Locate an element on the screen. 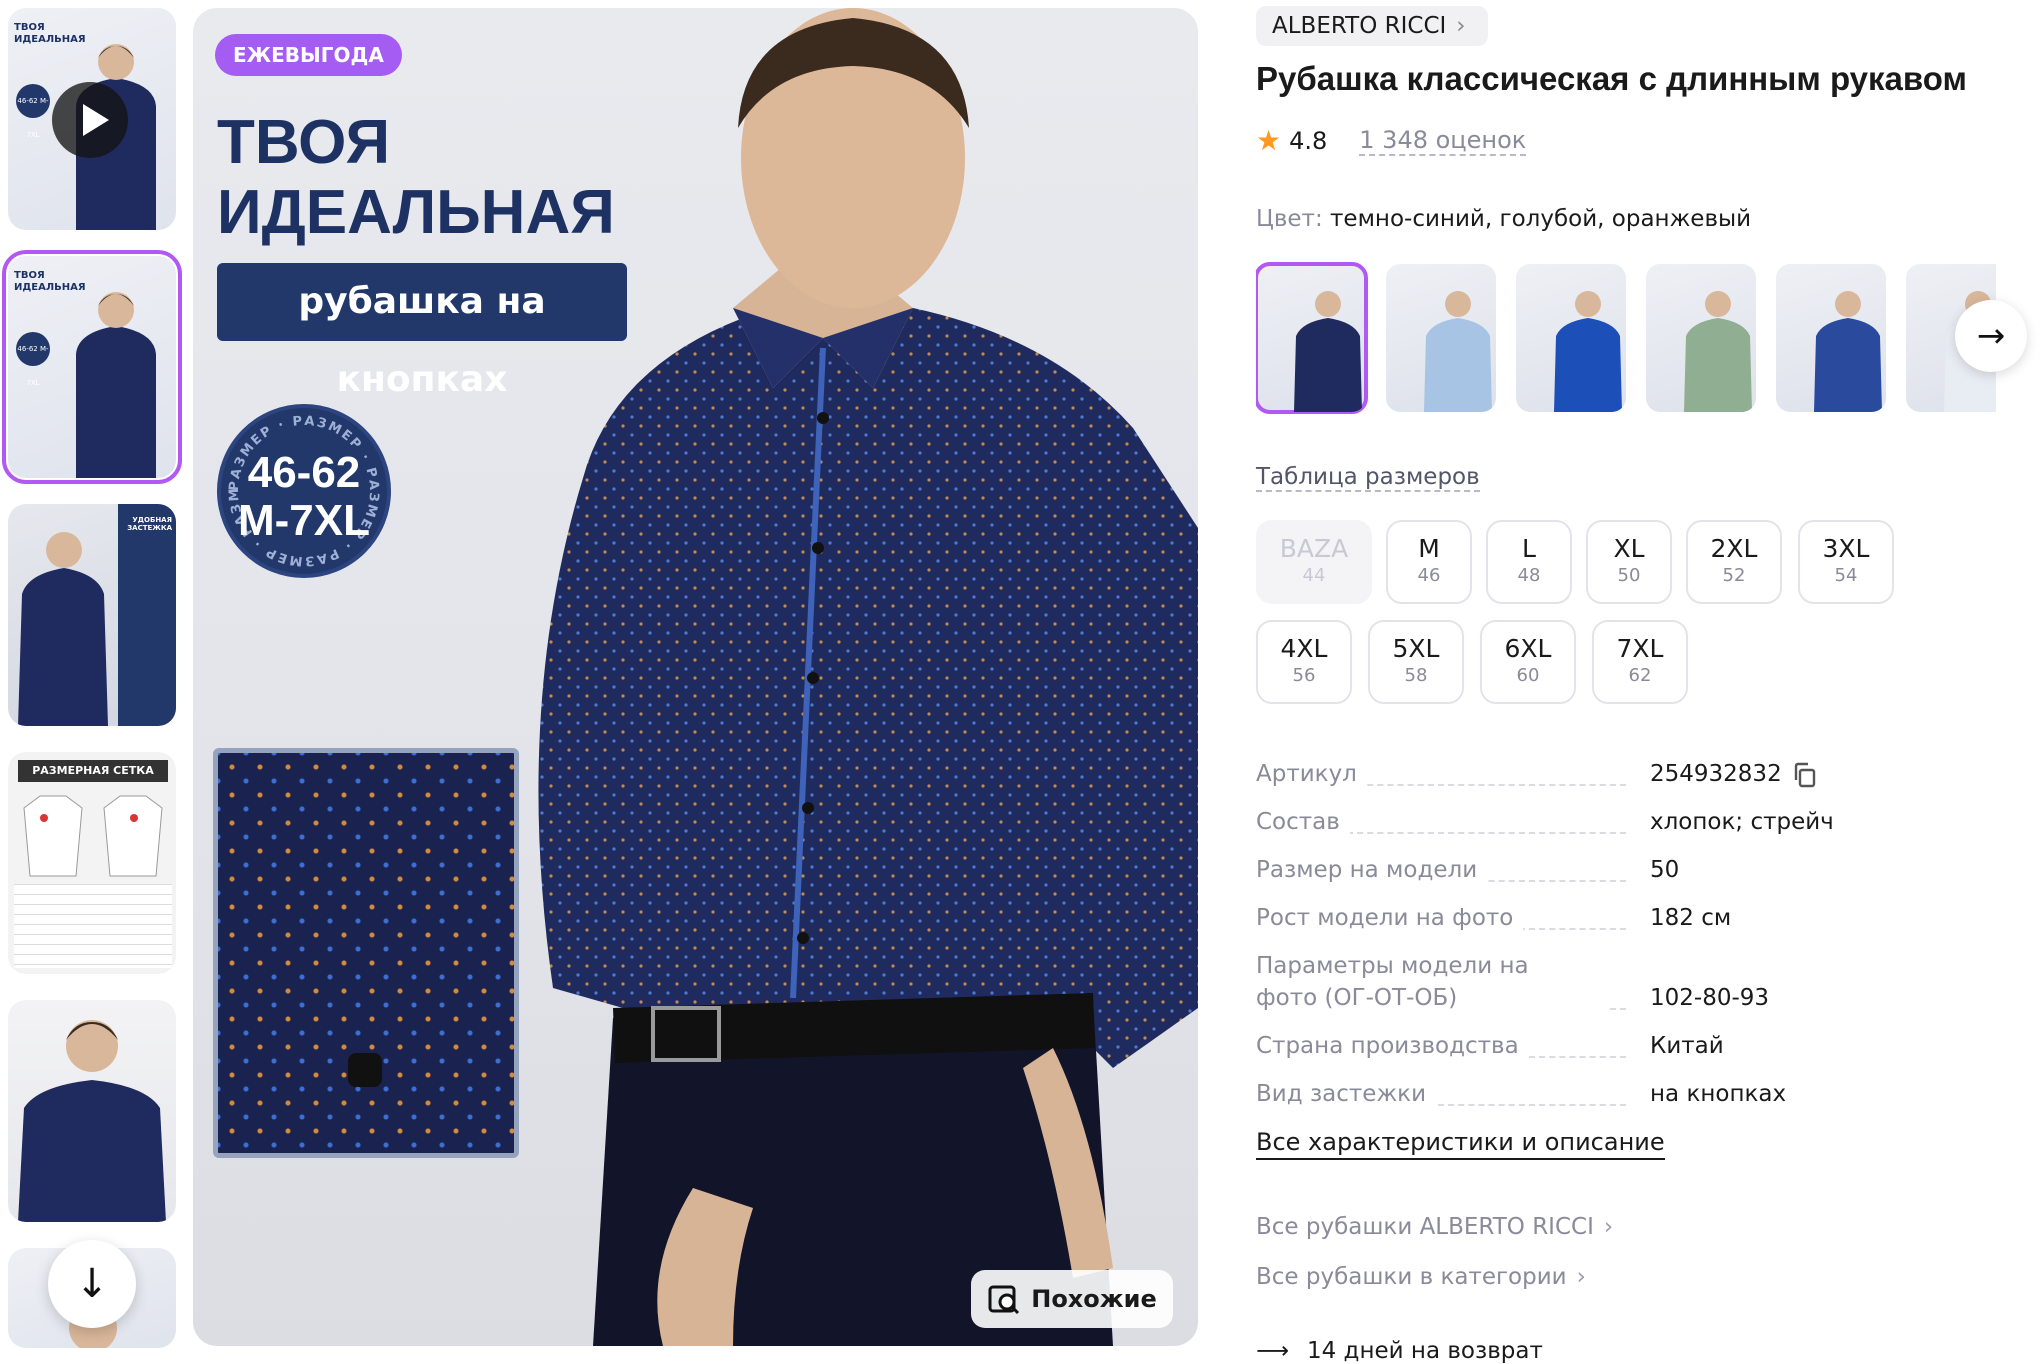 This screenshot has height=1364, width=2044. size-label: XL is located at coordinates (1629, 548).